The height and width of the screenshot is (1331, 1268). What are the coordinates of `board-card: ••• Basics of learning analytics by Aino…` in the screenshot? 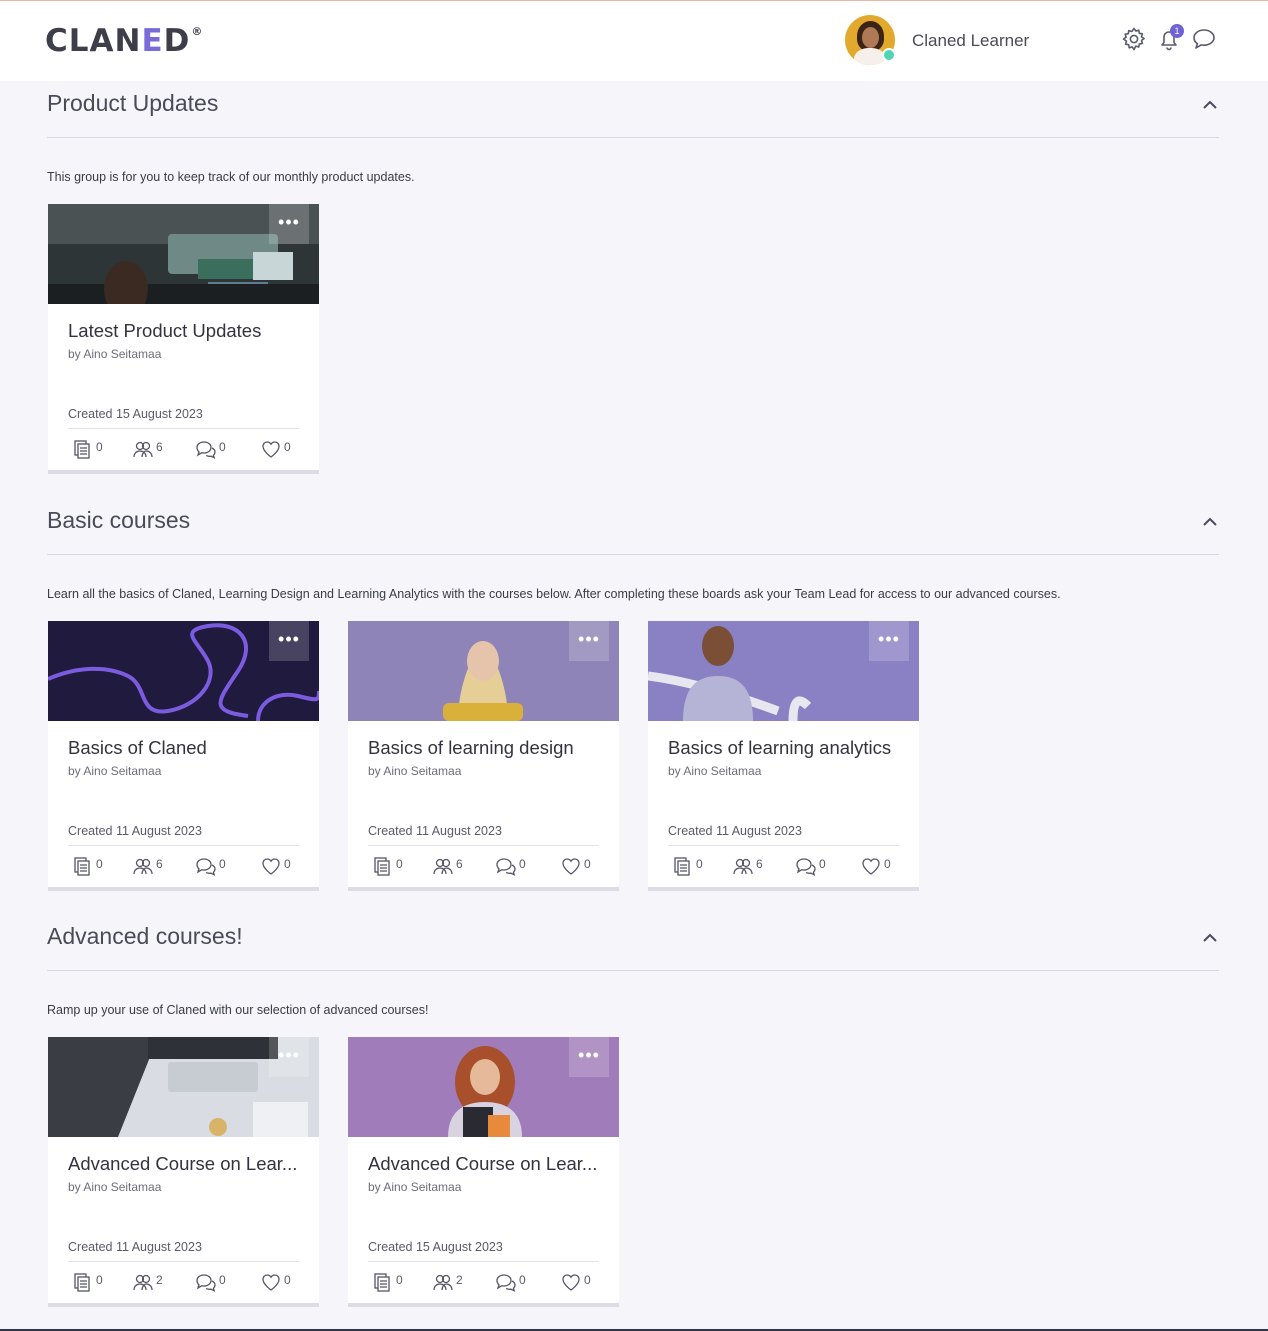 It's located at (783, 756).